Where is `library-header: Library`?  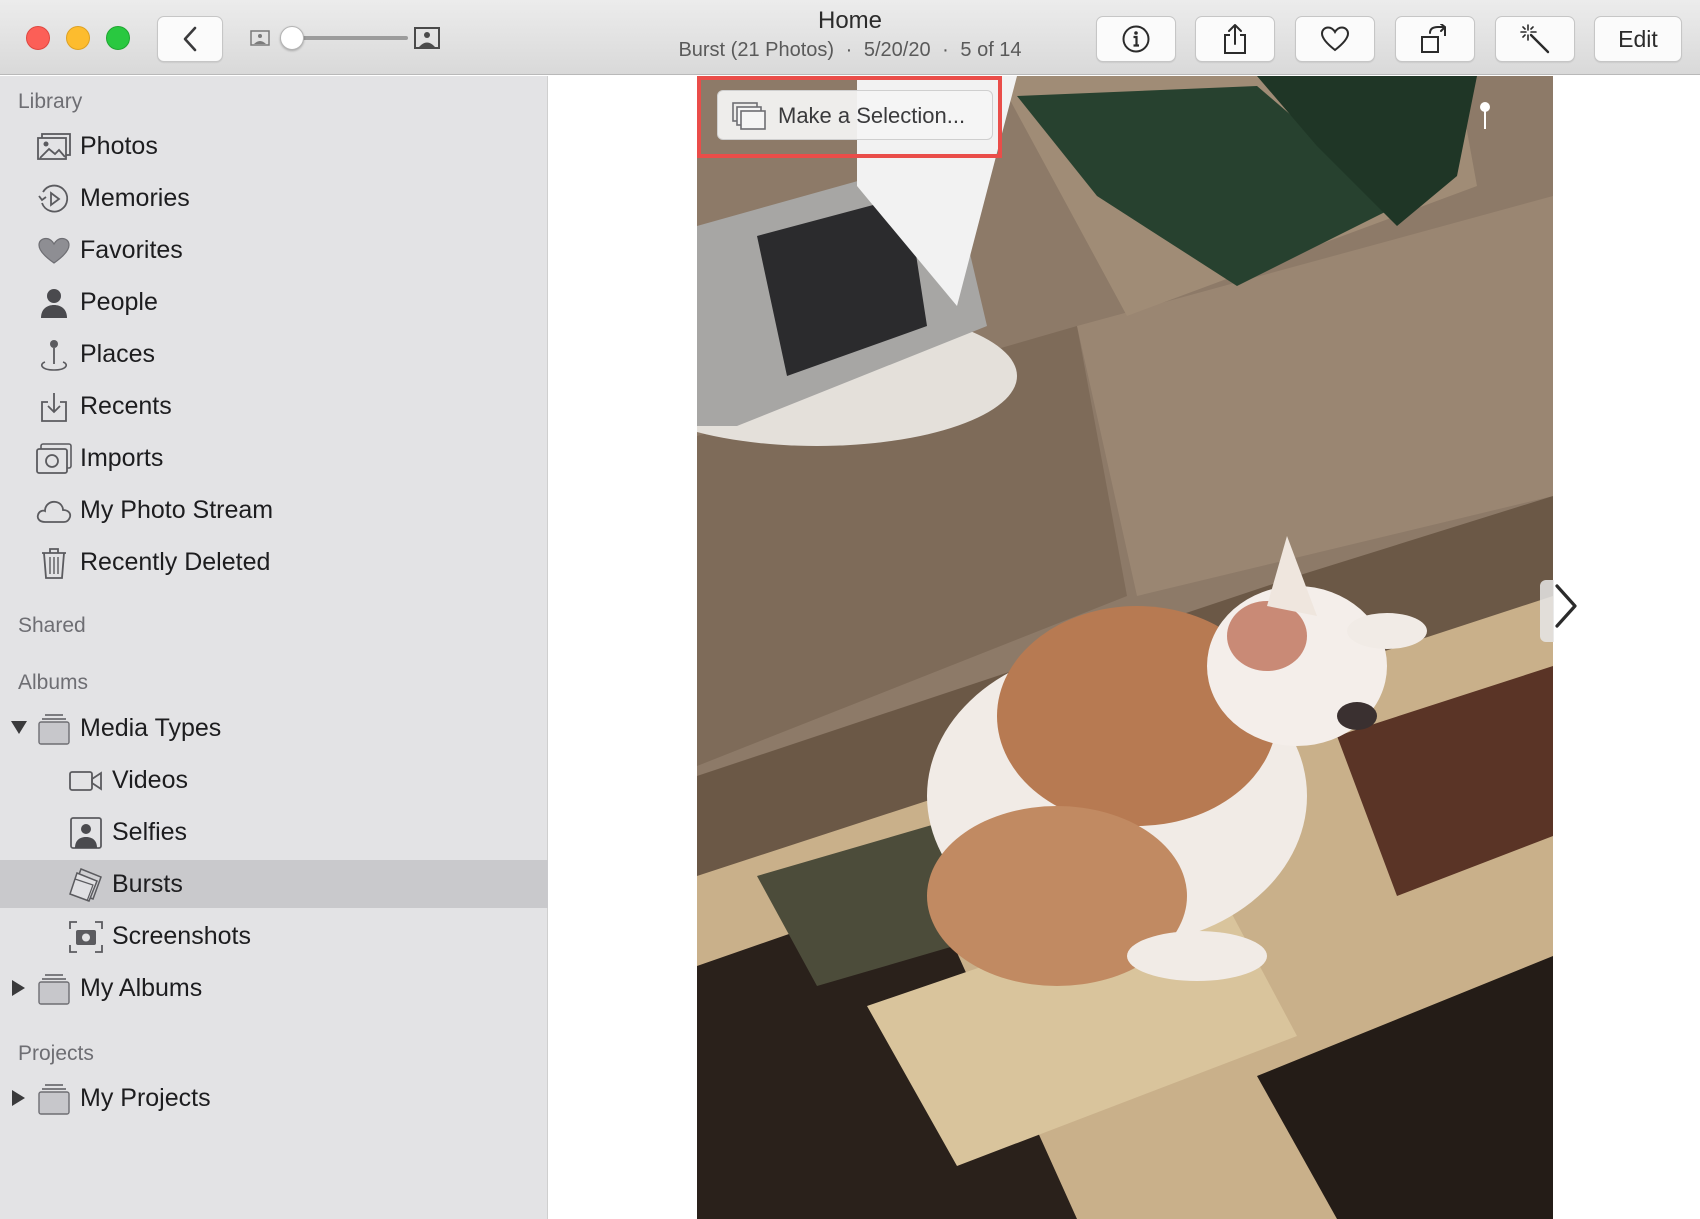
library-header: Library is located at coordinates (50, 101).